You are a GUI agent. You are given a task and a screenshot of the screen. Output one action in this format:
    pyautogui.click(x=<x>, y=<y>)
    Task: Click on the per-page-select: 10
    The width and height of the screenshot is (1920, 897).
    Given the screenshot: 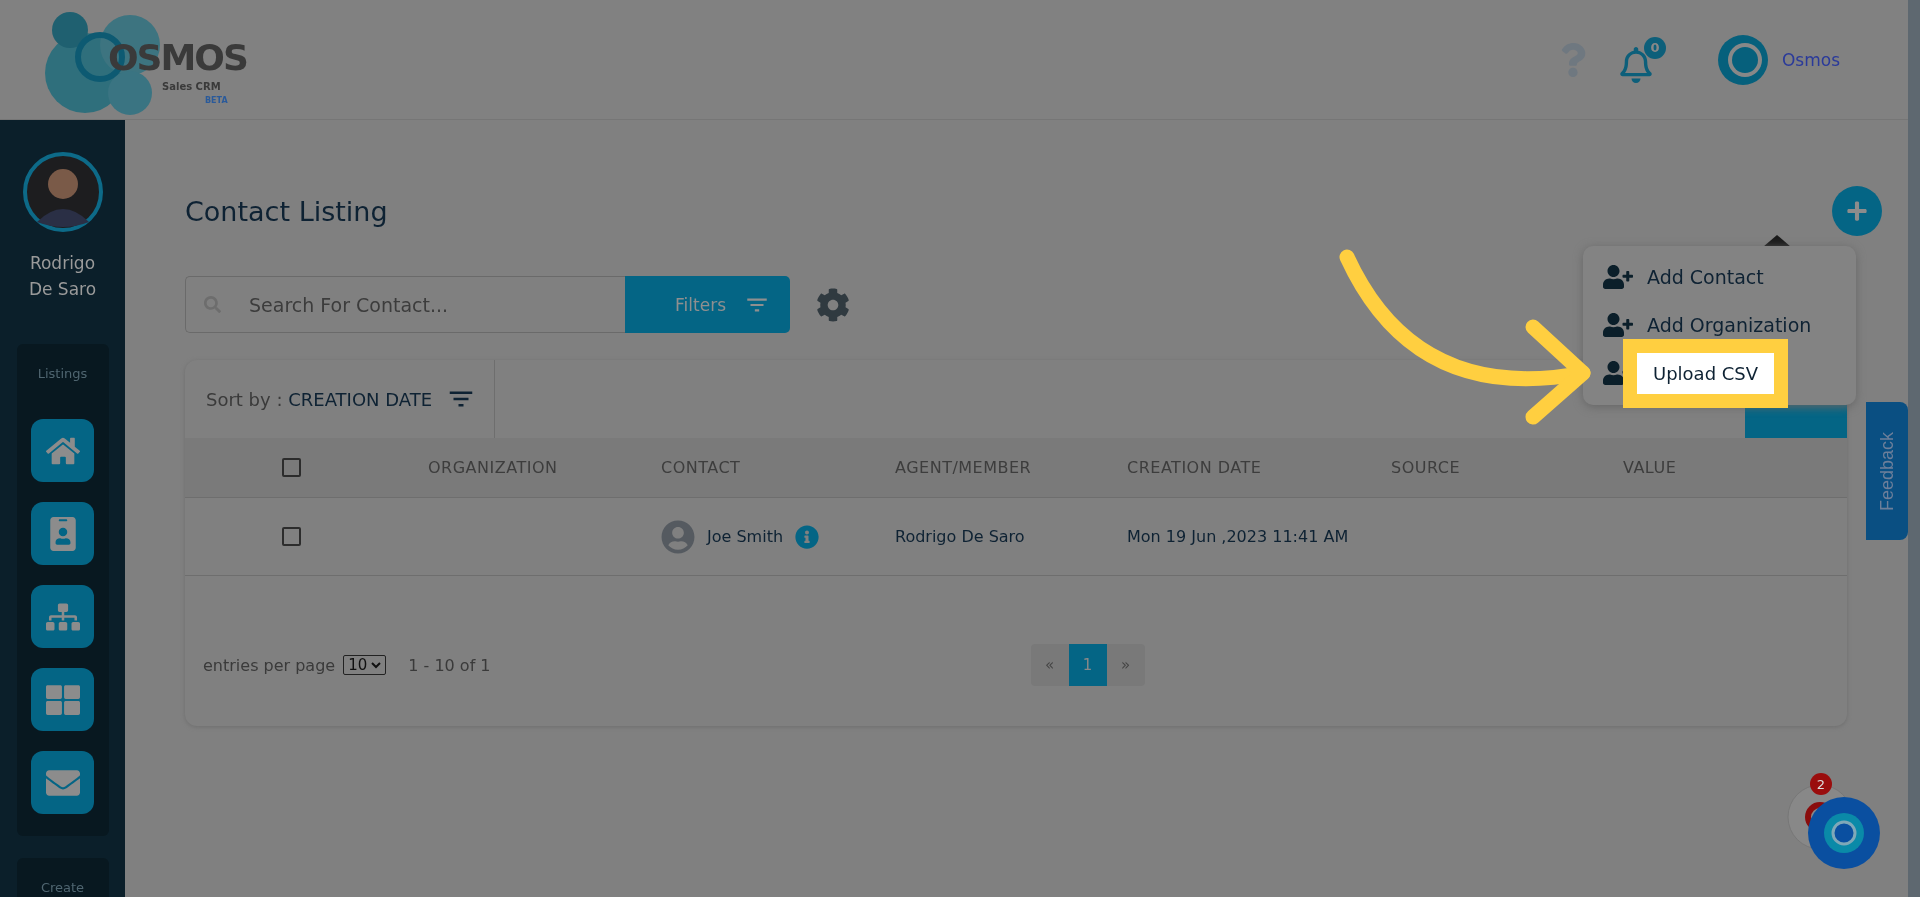 What is the action you would take?
    pyautogui.click(x=365, y=665)
    